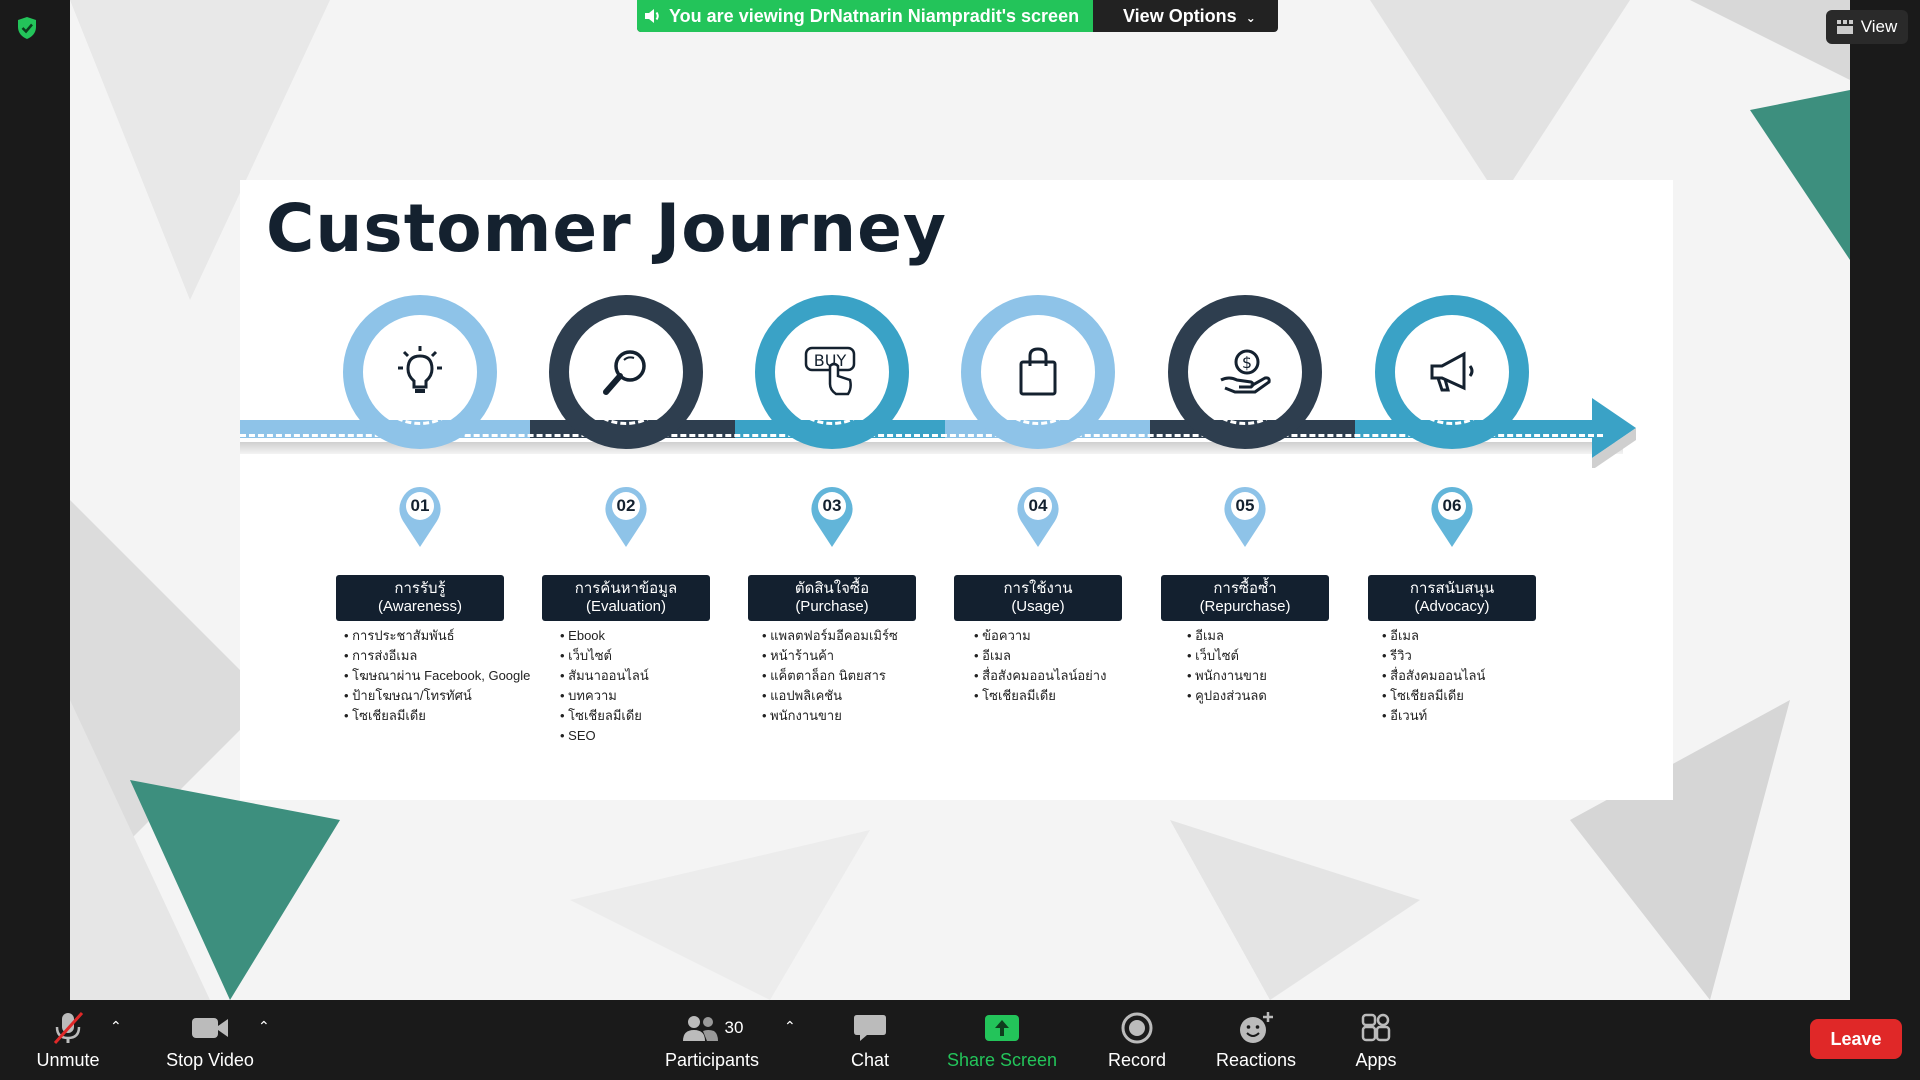  Describe the element at coordinates (626, 606) in the screenshot. I see `stage-english-name: (Evaluation)` at that location.